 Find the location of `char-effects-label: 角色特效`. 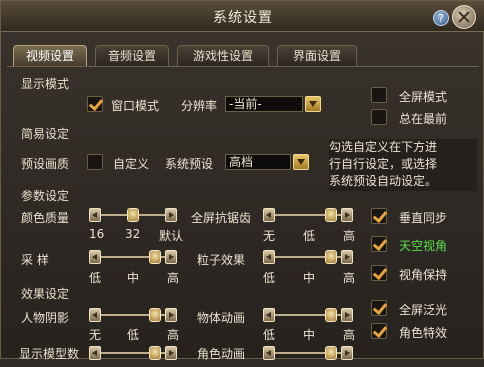

char-effects-label: 角色特效 is located at coordinates (423, 333).